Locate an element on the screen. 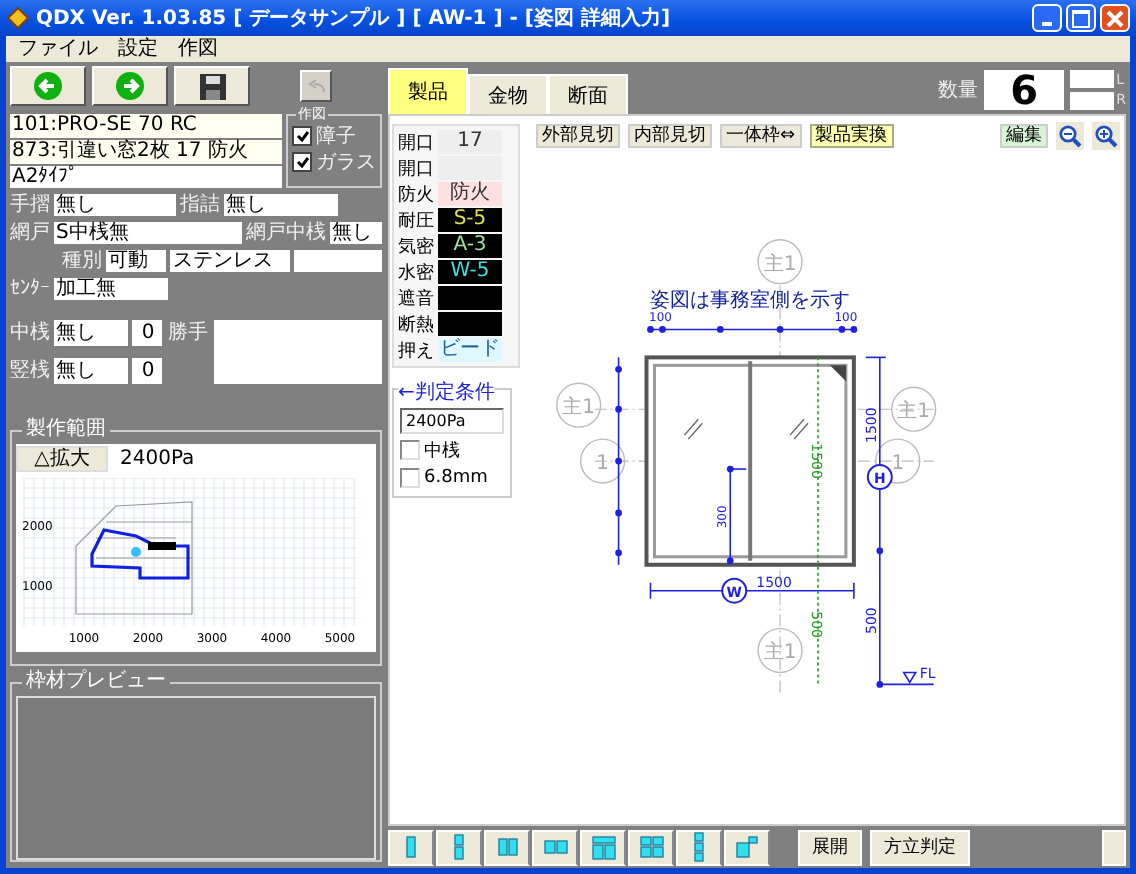 The image size is (1136, 874). input-field is located at coordinates (337, 260).